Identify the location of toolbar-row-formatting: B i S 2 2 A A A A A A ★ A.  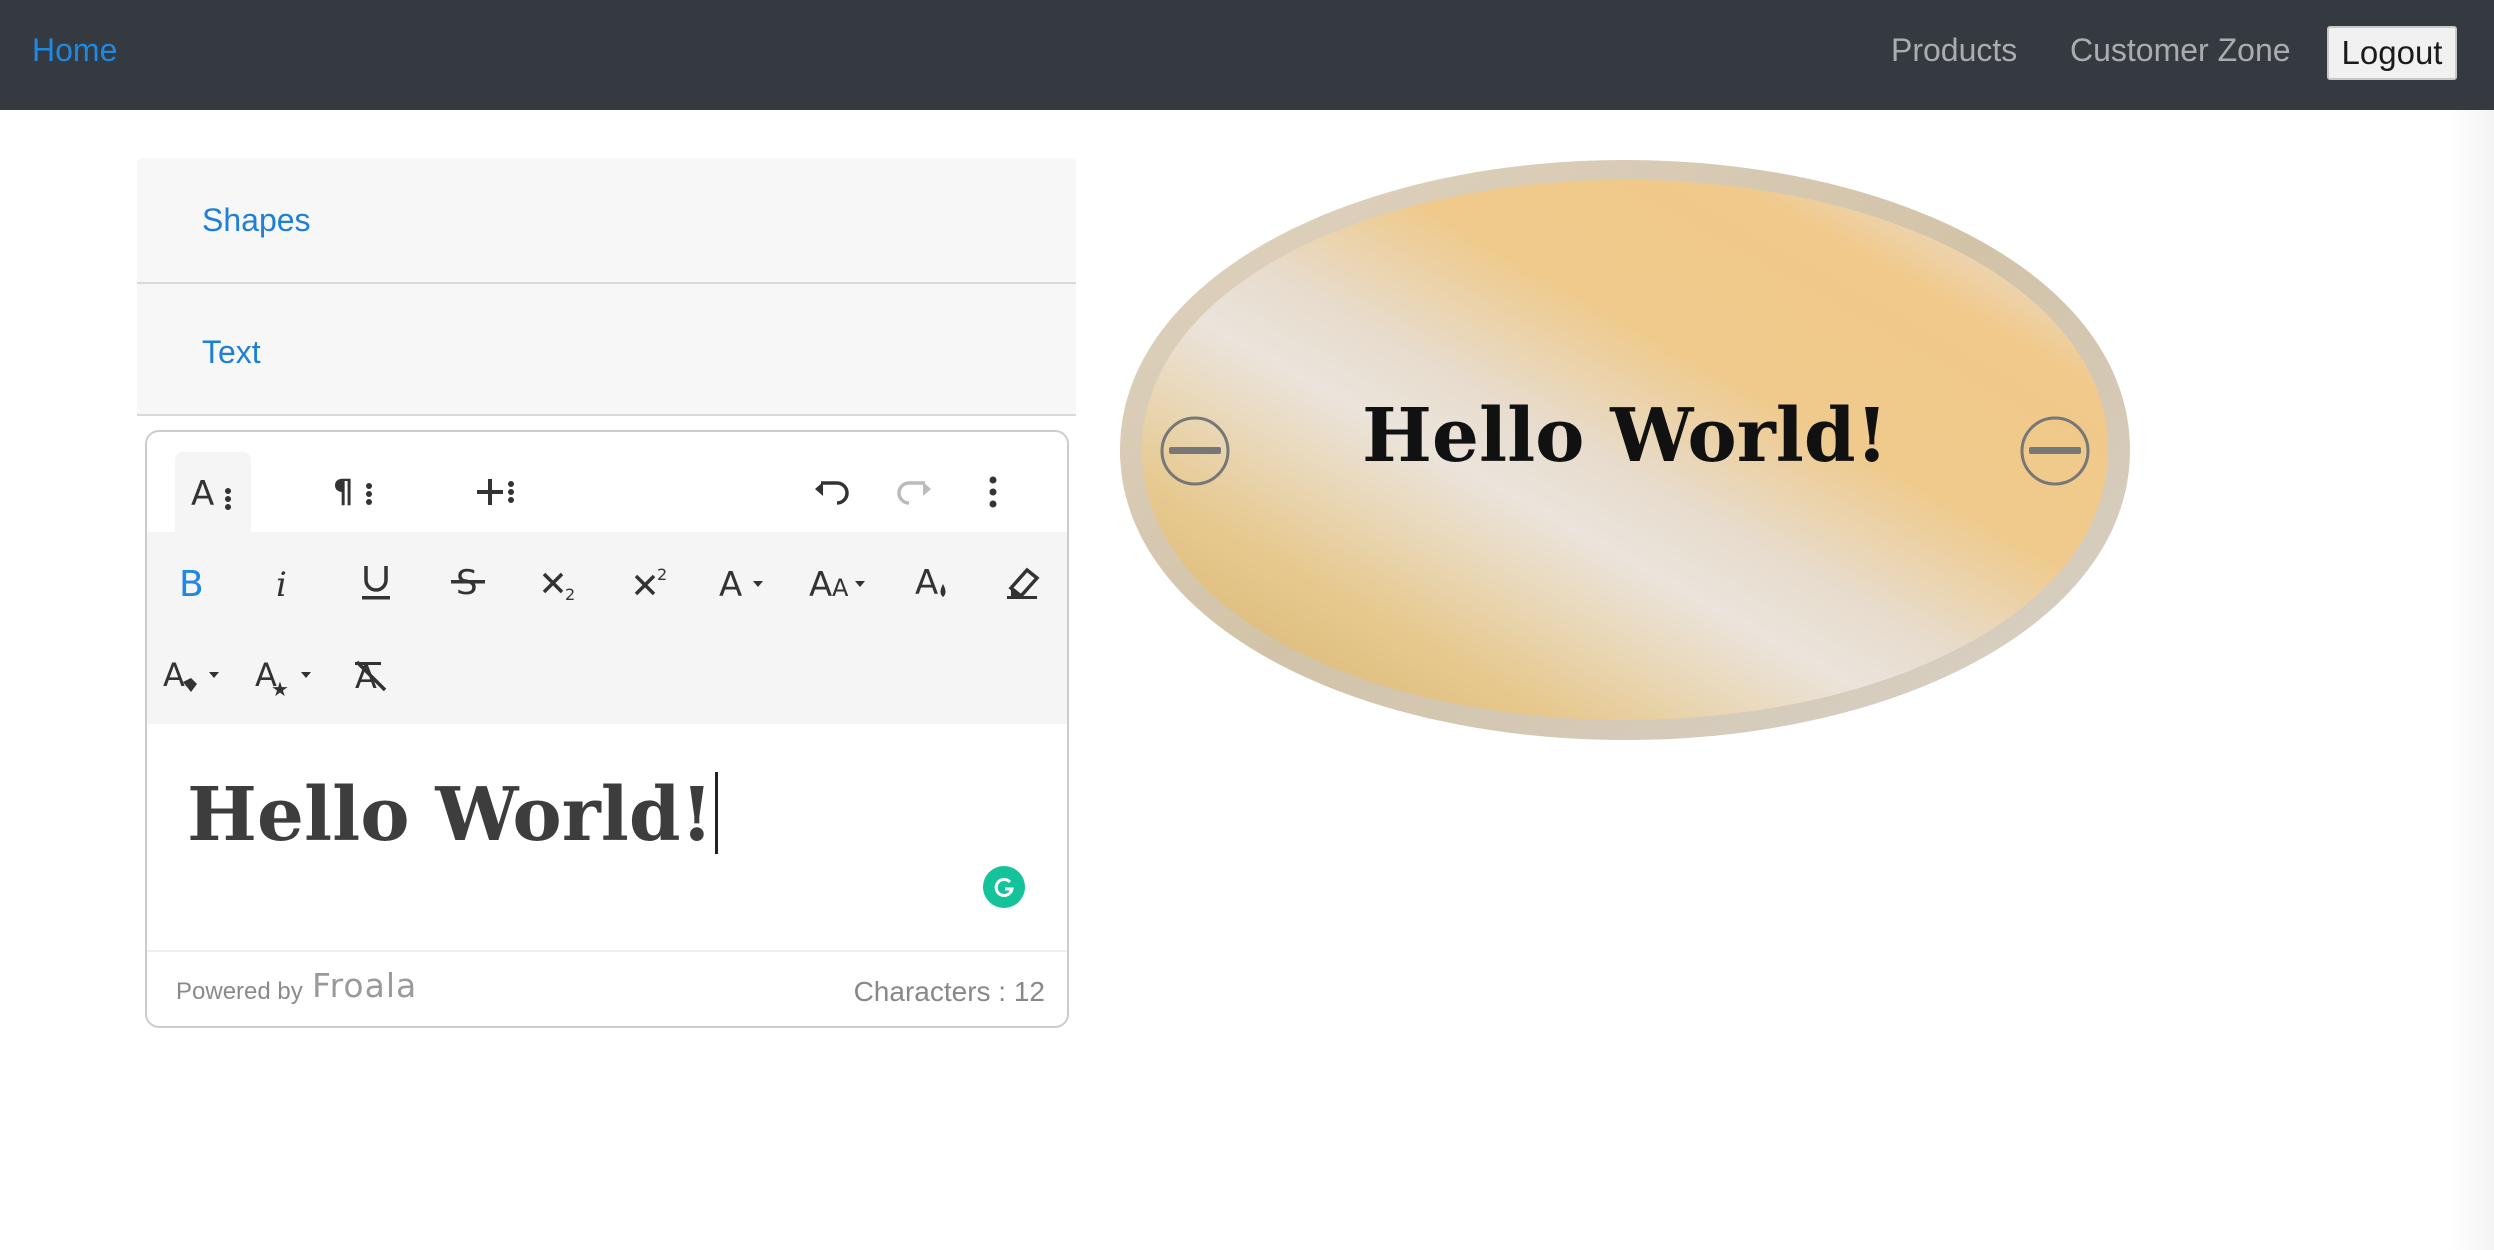
(607, 628).